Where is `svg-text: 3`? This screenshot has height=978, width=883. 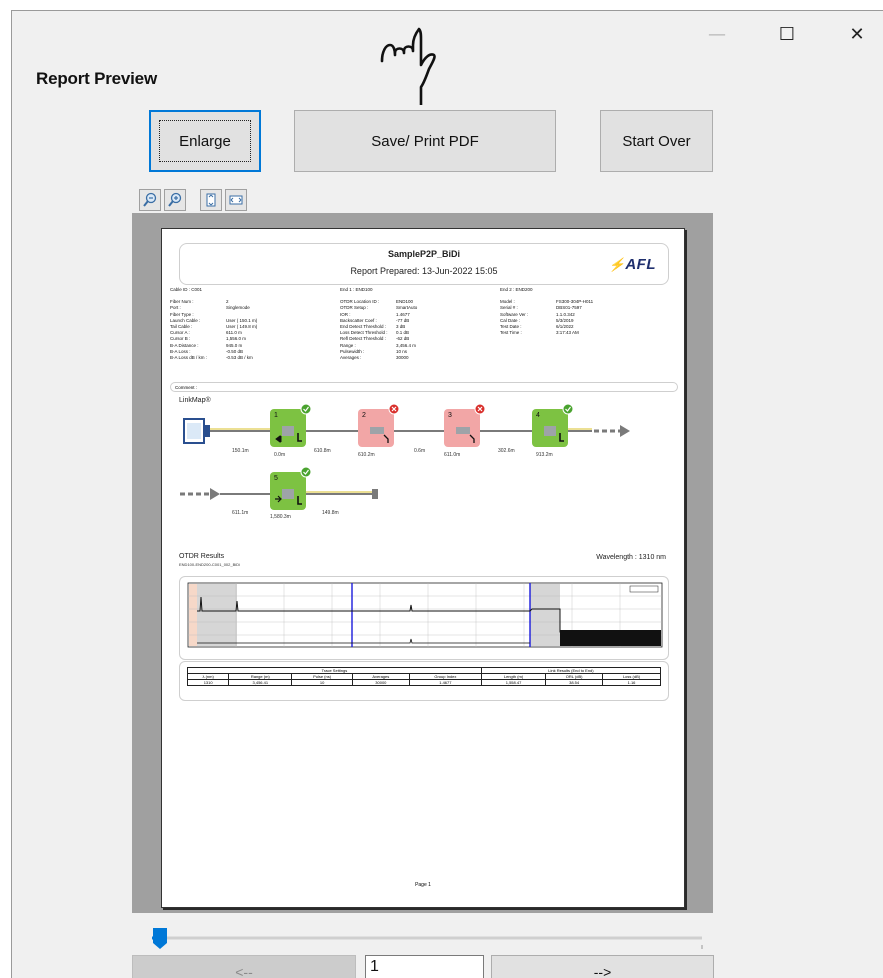
svg-text: 3 is located at coordinates (450, 415).